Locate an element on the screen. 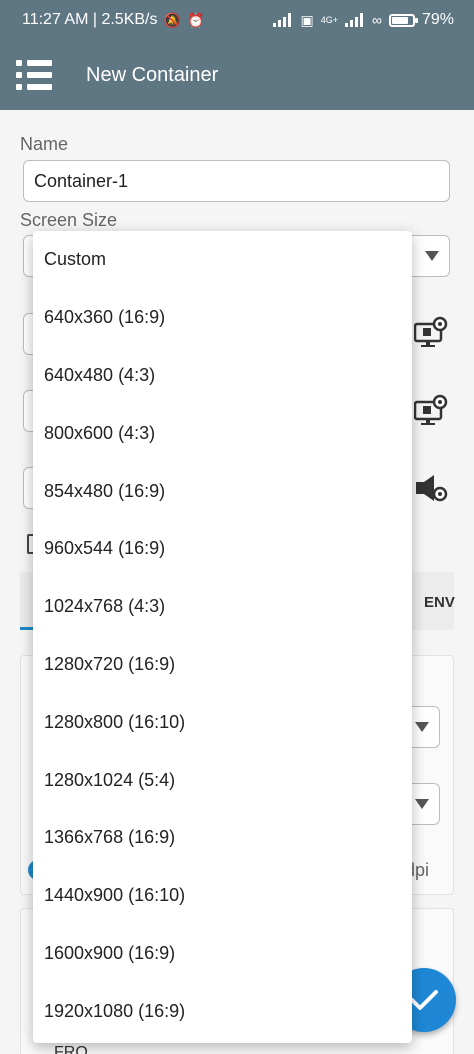 The width and height of the screenshot is (474, 1054). dropdown-option: 854x480 (16:9) is located at coordinates (222, 491).